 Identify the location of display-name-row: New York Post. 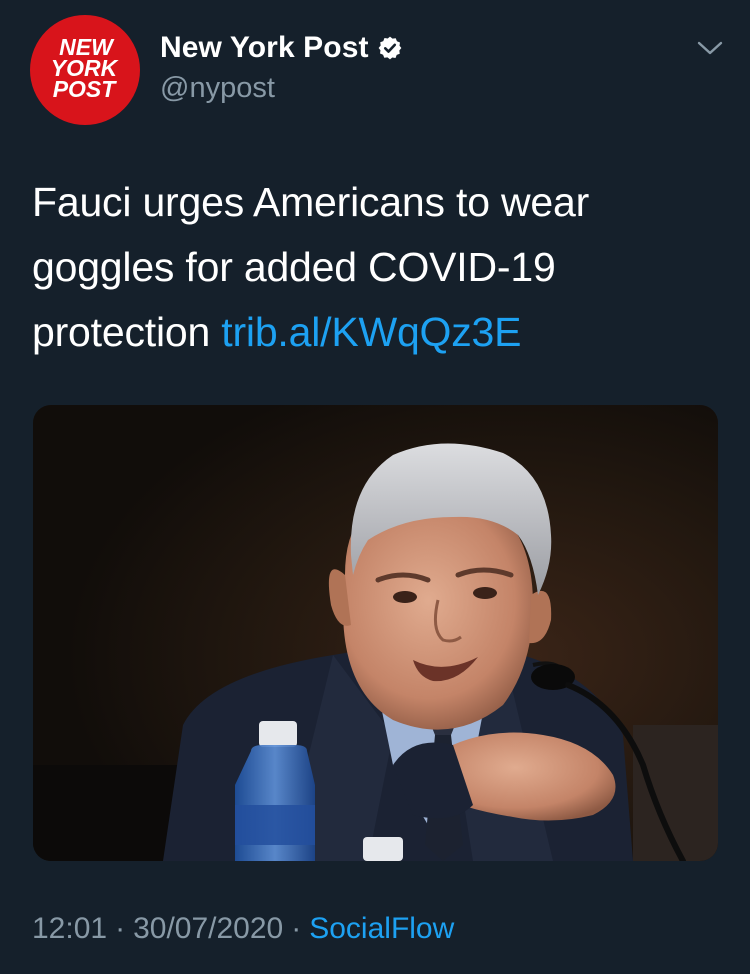
(281, 48).